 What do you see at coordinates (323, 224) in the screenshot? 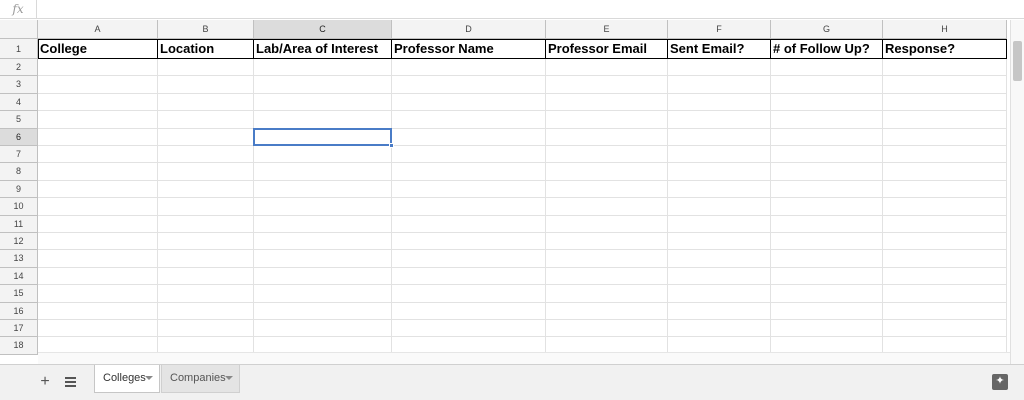
I see `cell-c11` at bounding box center [323, 224].